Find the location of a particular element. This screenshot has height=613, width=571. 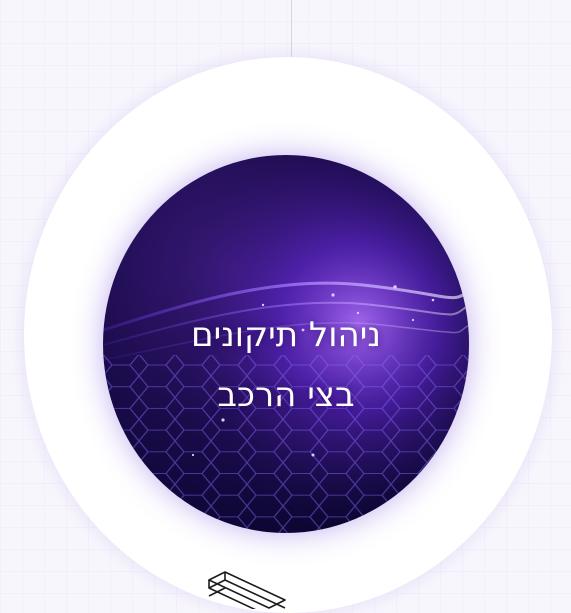

module-title-line-2: בצי הרכב is located at coordinates (286, 395).